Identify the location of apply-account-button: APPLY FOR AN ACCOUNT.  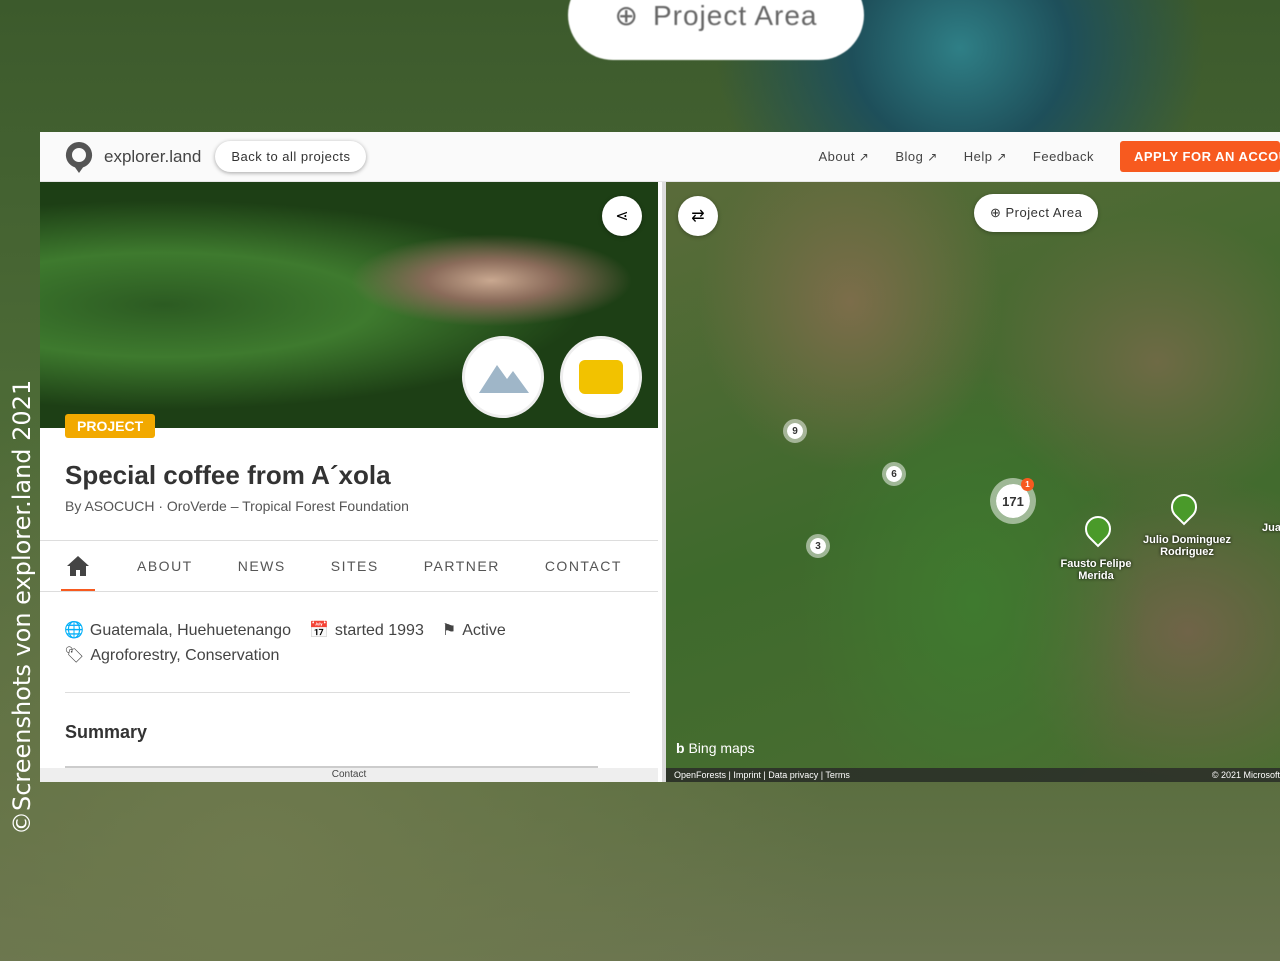
(1200, 156).